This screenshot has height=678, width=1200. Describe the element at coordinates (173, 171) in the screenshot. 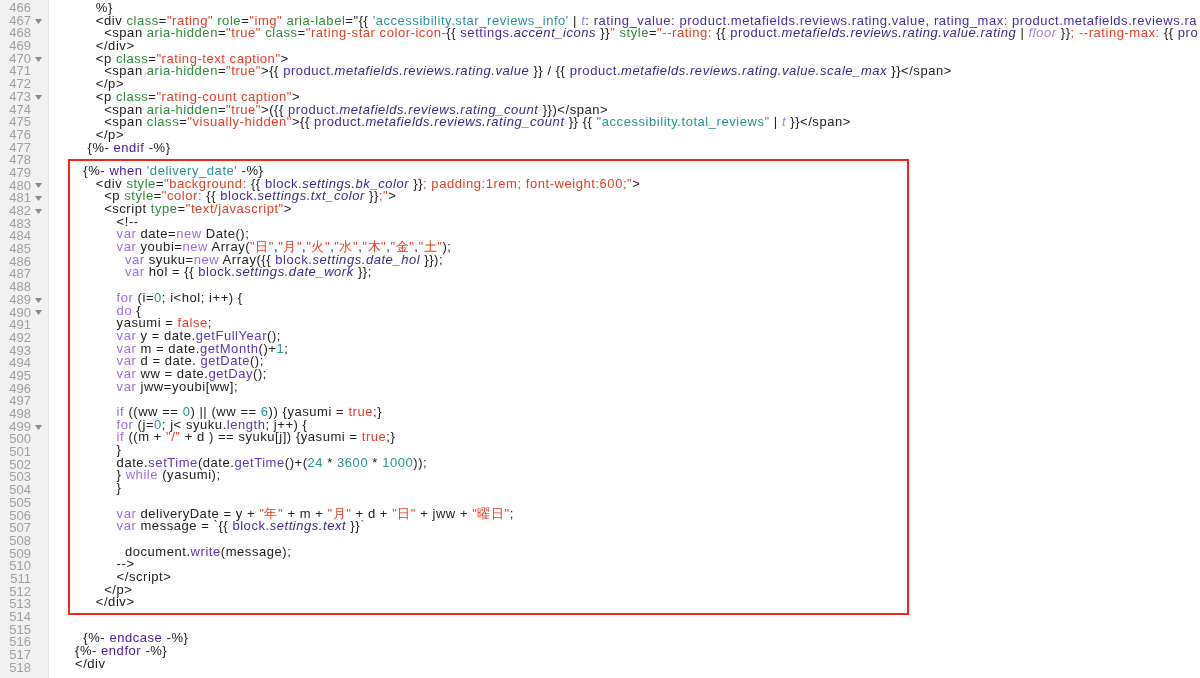

I see `code-line: {%- when 'delivery_date' -%}` at that location.